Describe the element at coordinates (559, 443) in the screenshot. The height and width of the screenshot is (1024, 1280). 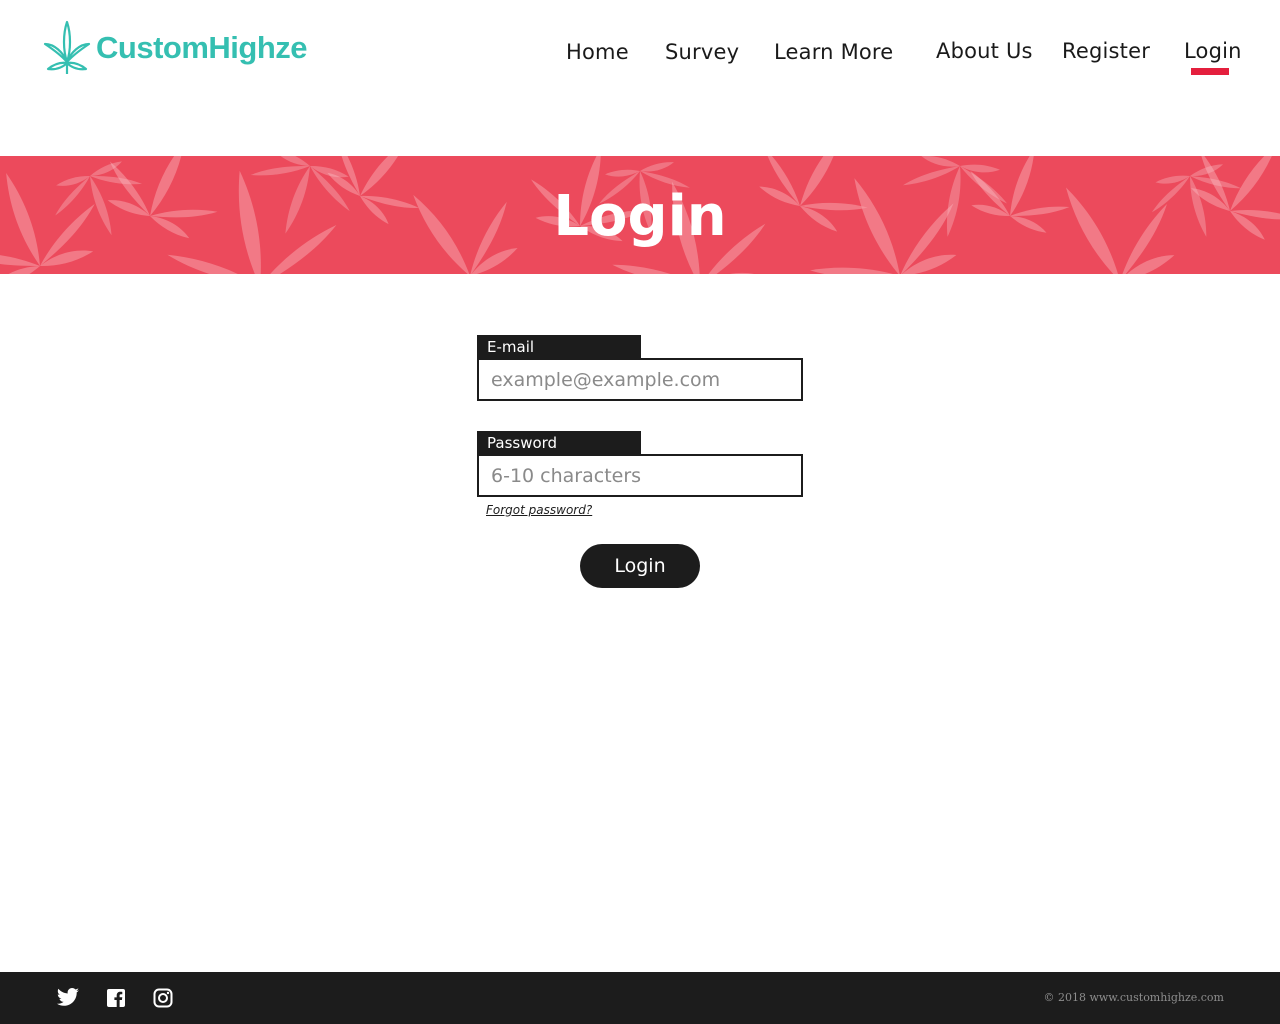
I see `password-label: Password` at that location.